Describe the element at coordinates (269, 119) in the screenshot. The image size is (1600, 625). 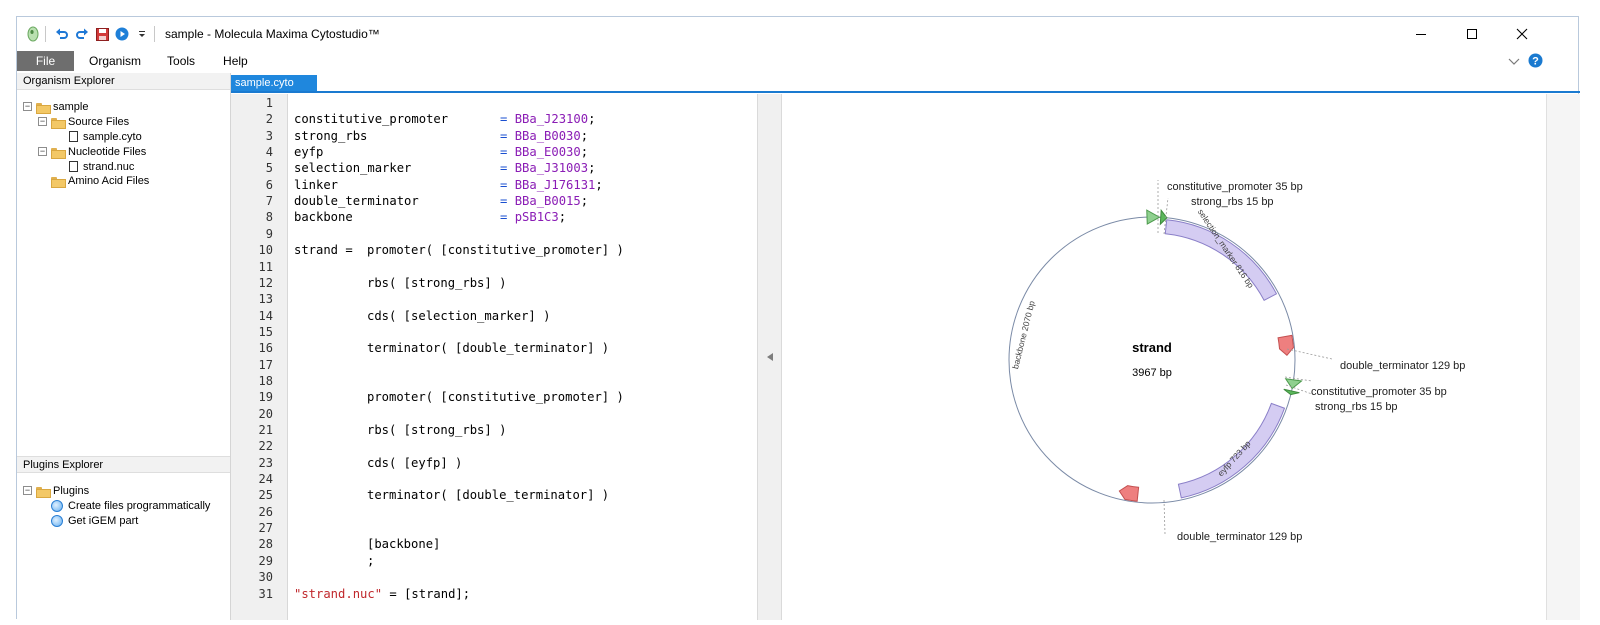
I see `line-number: 2` at that location.